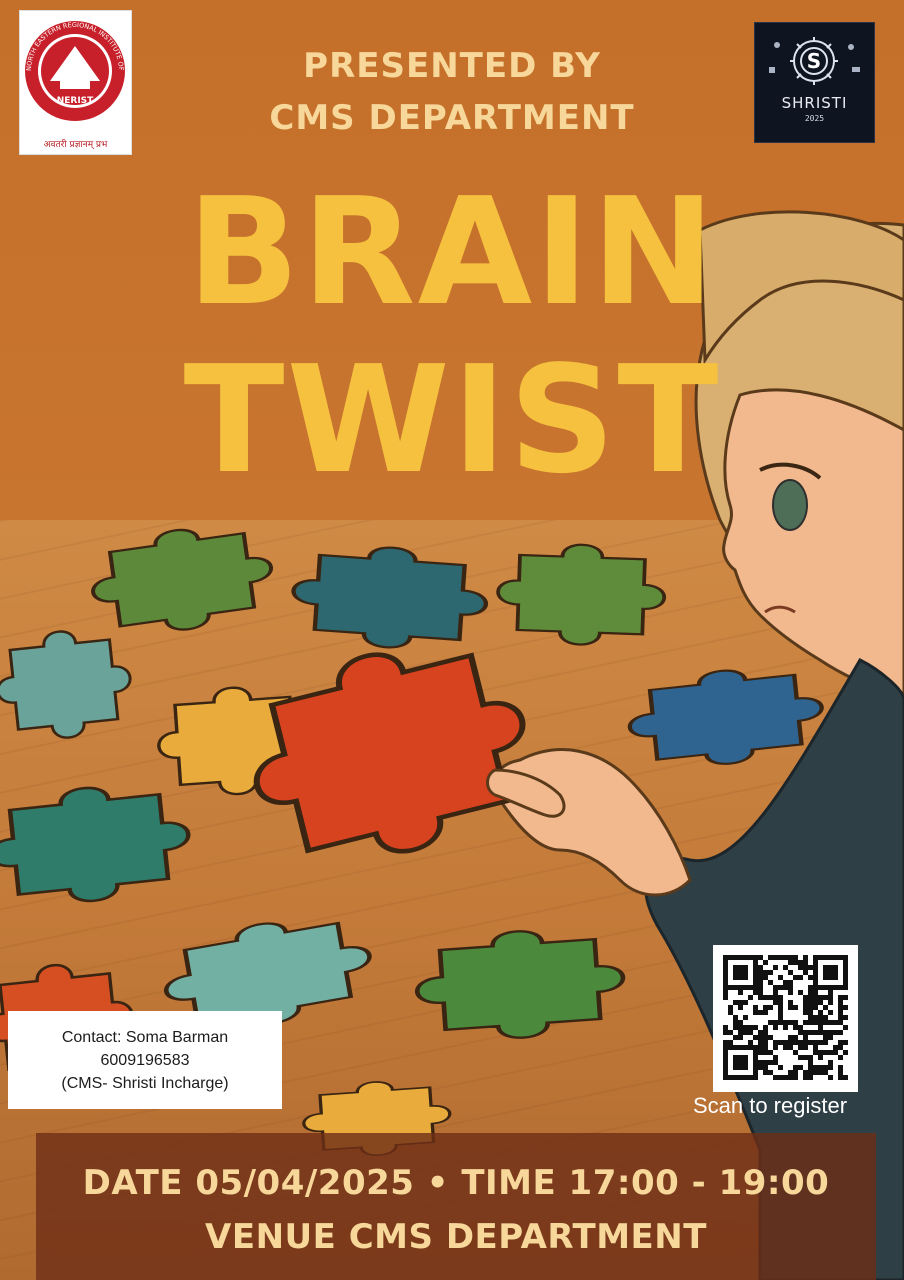  I want to click on contact-name: Contact: Soma Barman, so click(145, 1037).